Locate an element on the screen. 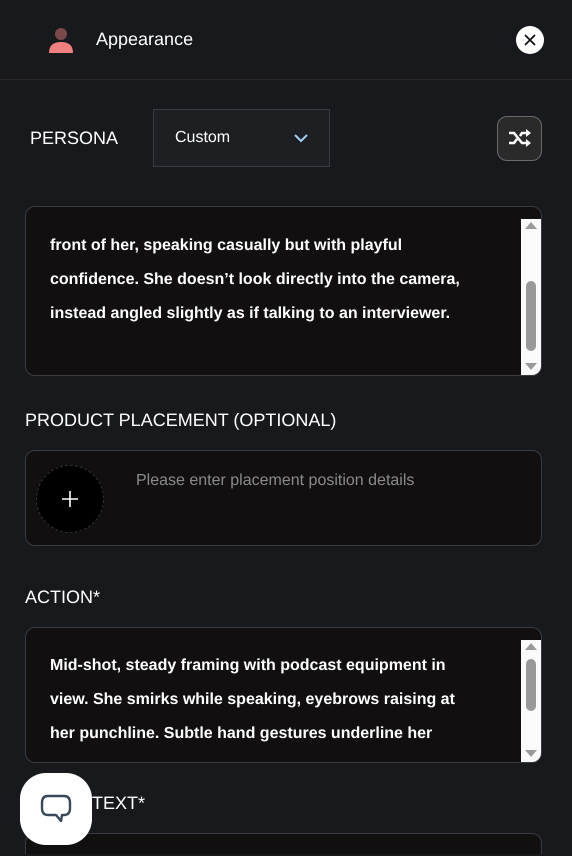 This screenshot has height=856, width=572. section-label: TEXT* is located at coordinates (119, 803).